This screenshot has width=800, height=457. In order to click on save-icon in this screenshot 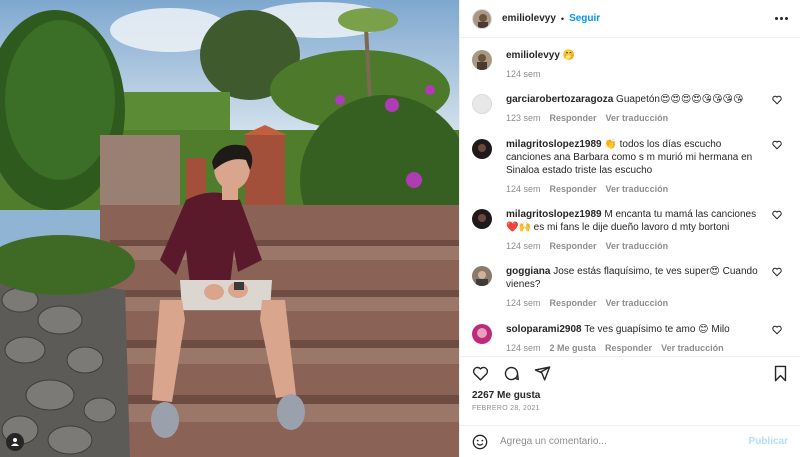, I will do `click(780, 373)`.